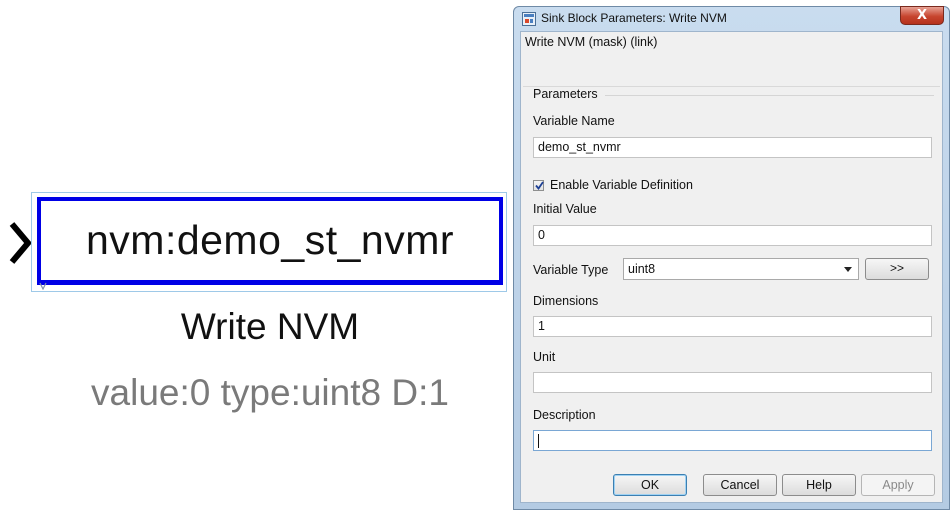 Image resolution: width=950 pixels, height=512 pixels. I want to click on enable-definition-label: Enable Variable Definition, so click(621, 185).